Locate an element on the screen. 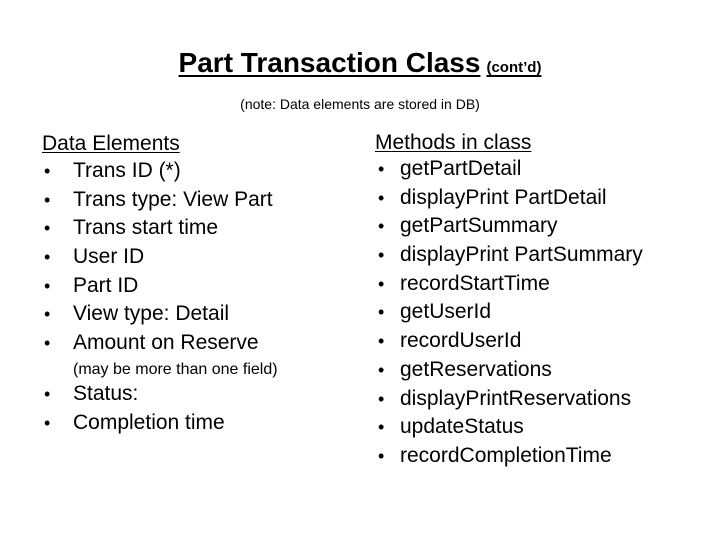  method-item: • getReservations is located at coordinates (545, 370).